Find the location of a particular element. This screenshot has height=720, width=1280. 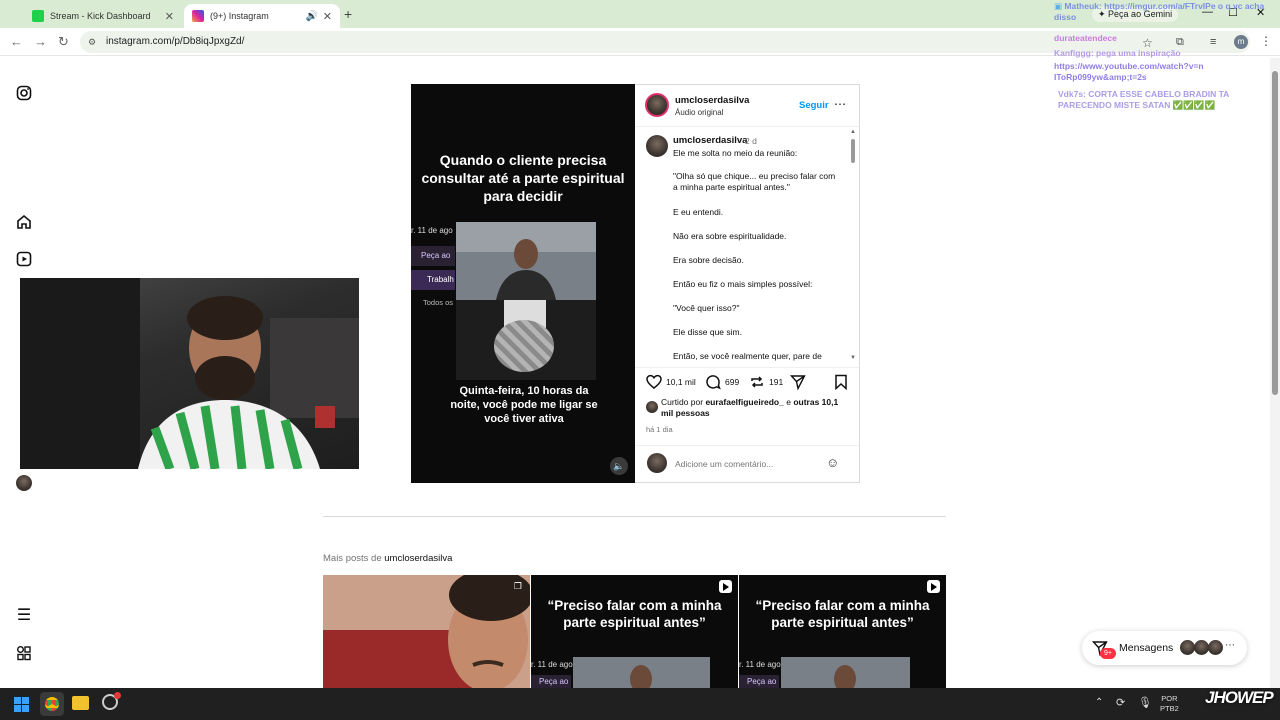

more-posts-heading: Mais posts de umcloserdasilva is located at coordinates (388, 558).